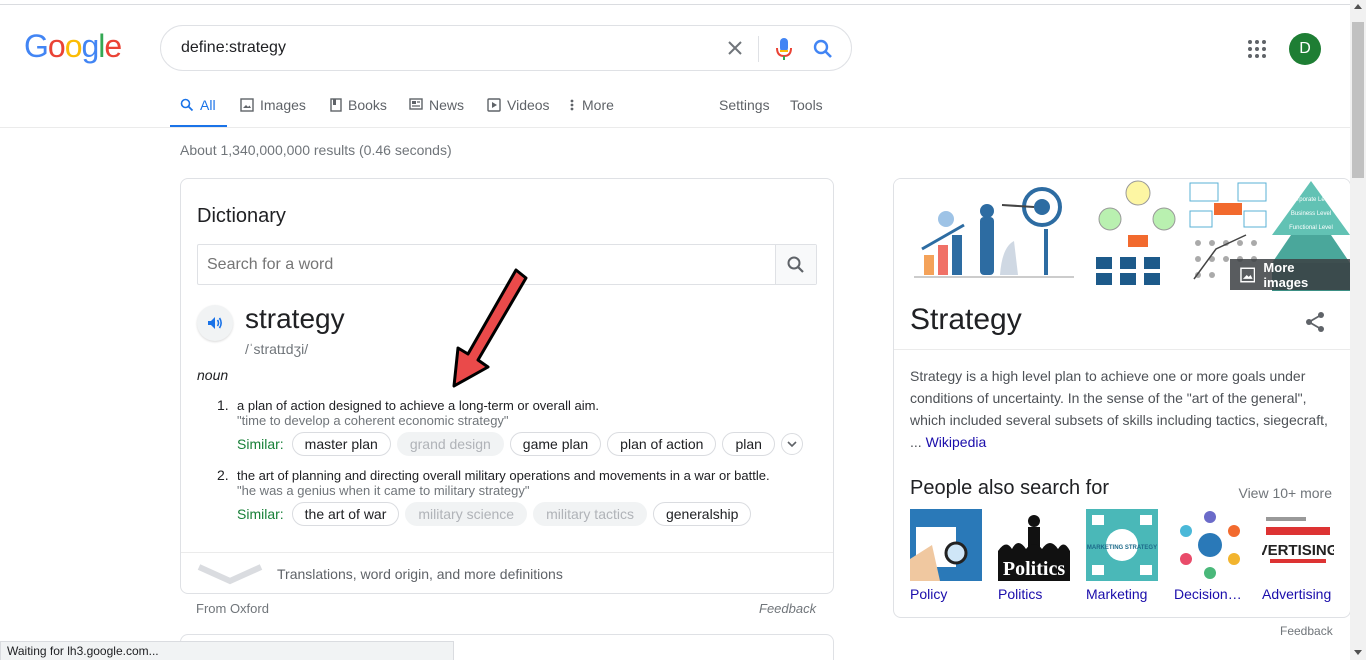 The width and height of the screenshot is (1366, 660). What do you see at coordinates (223, 475) in the screenshot?
I see `definition-number: 2.` at bounding box center [223, 475].